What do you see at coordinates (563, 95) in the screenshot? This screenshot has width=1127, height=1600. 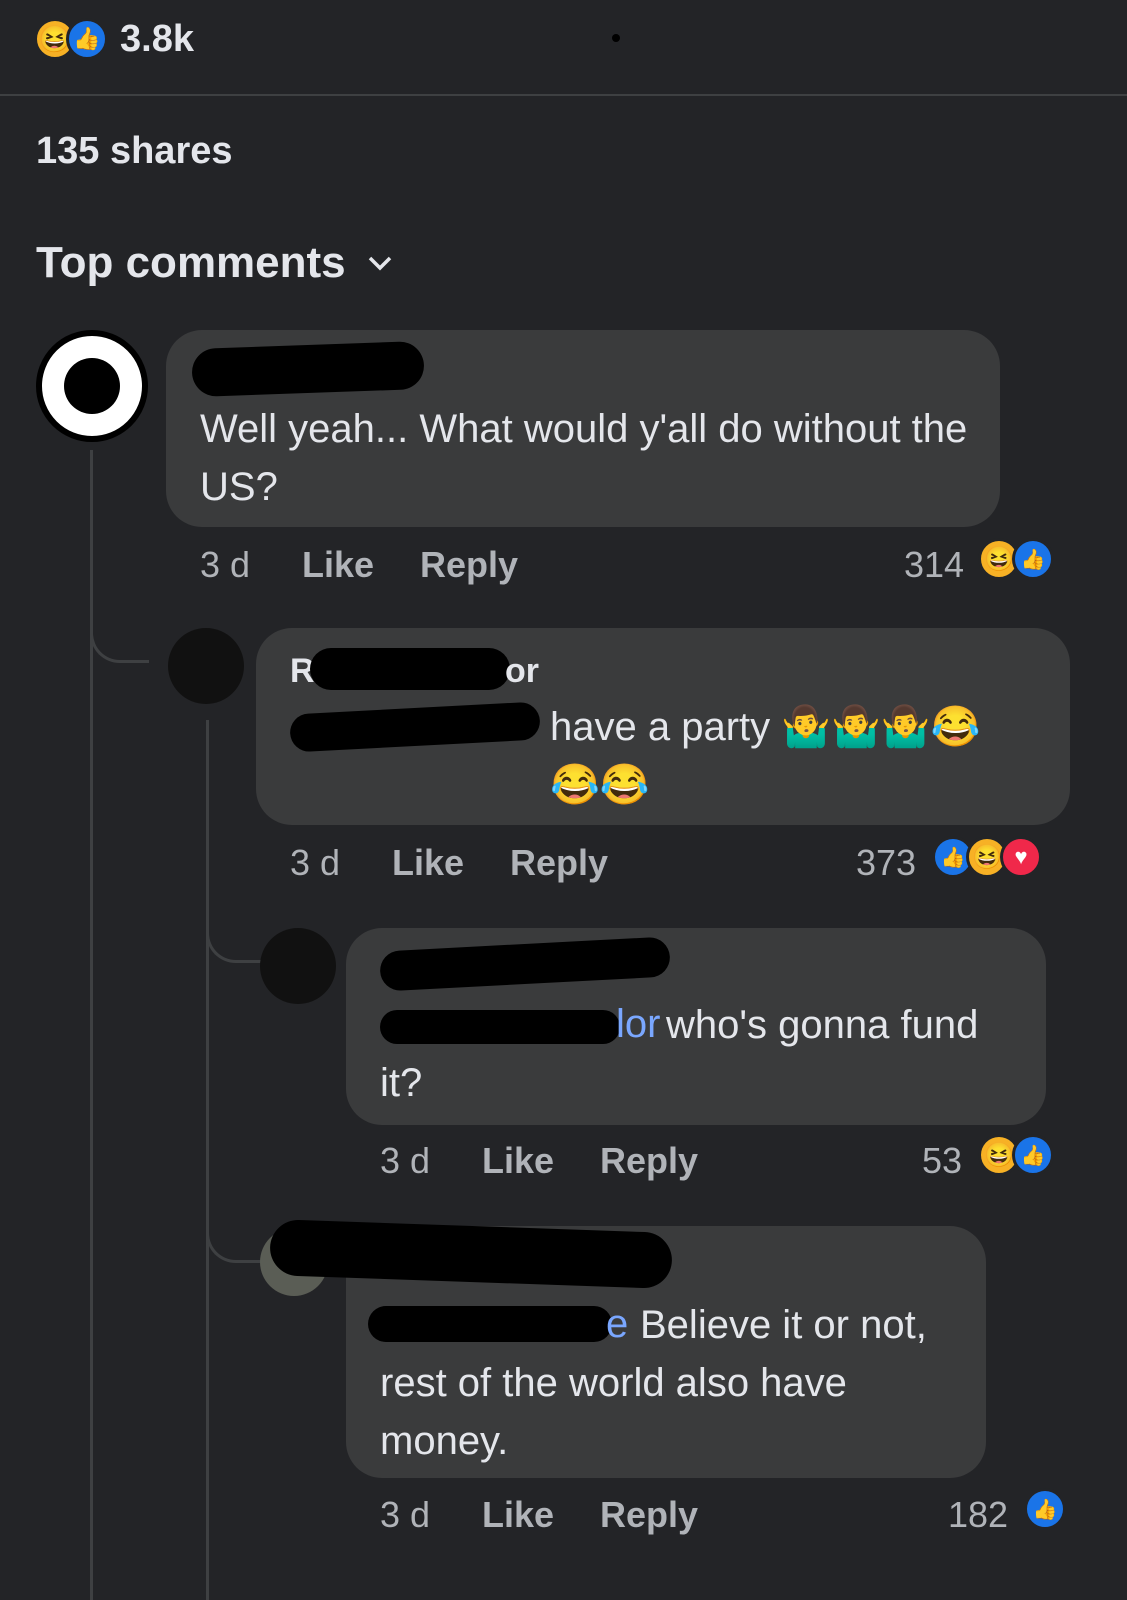 I see `divider` at bounding box center [563, 95].